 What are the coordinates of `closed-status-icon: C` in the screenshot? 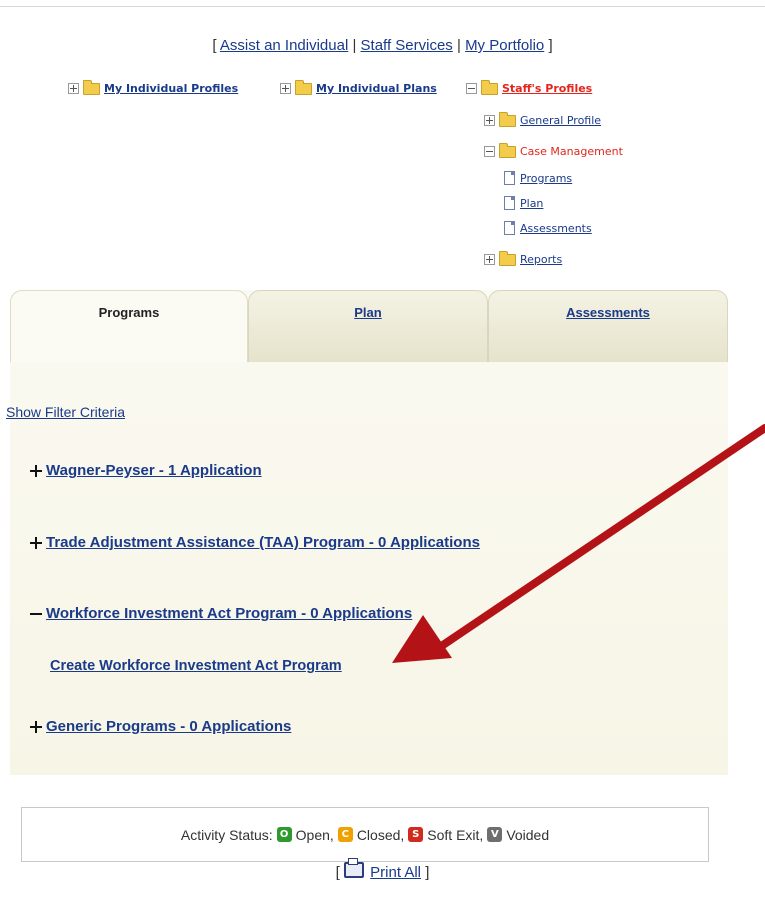 It's located at (345, 834).